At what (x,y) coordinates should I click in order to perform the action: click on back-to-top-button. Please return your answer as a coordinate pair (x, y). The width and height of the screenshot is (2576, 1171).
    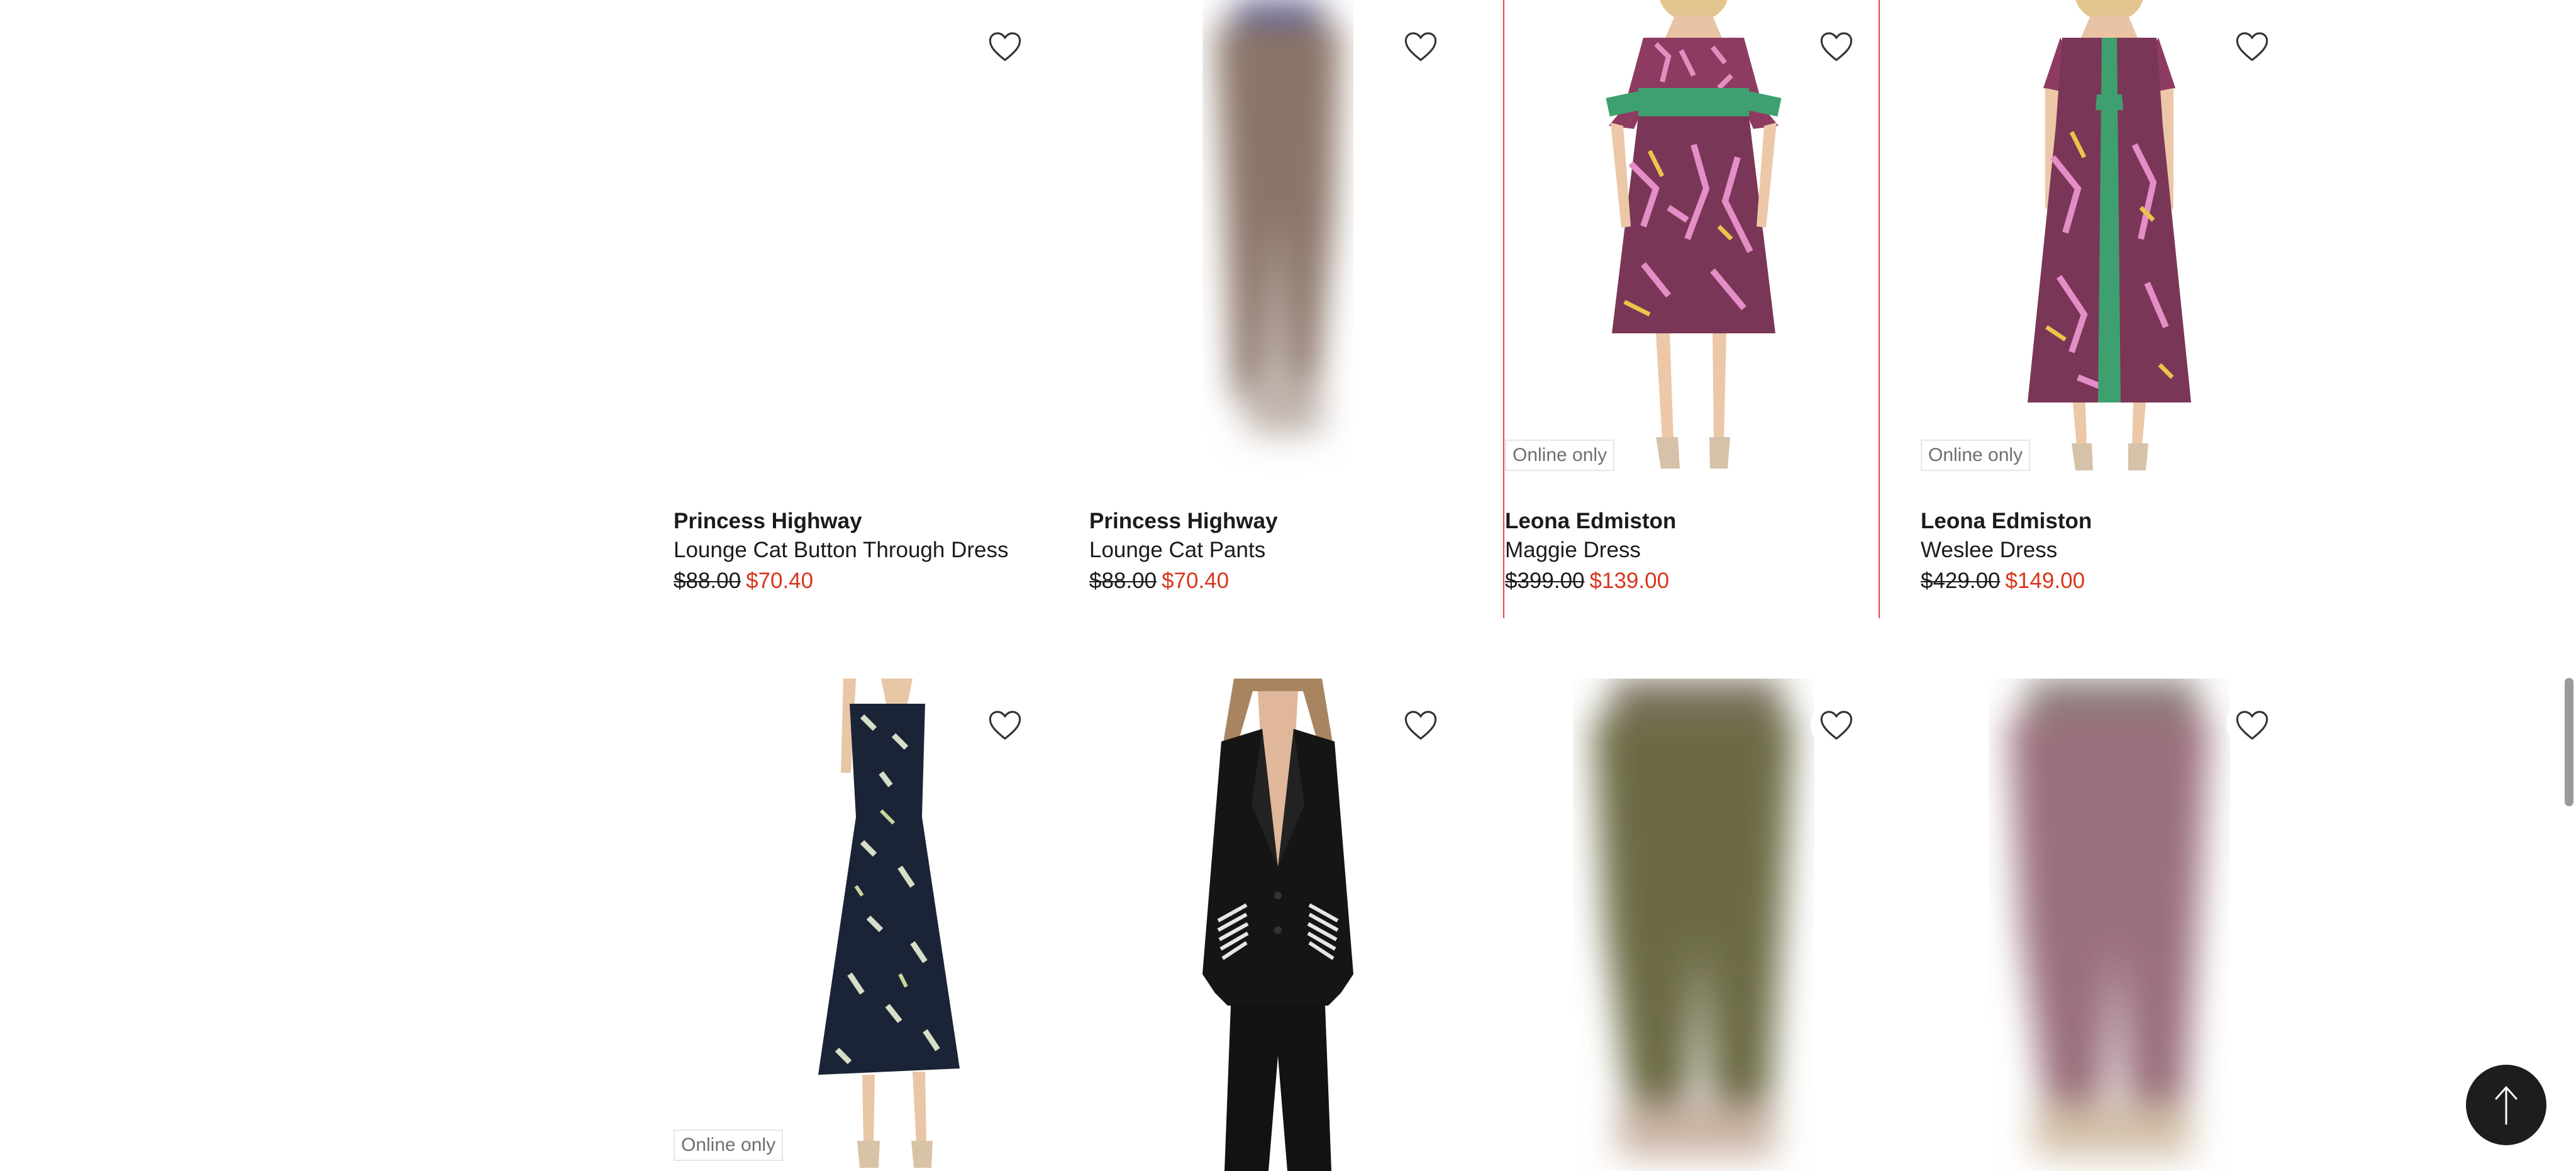
    Looking at the image, I should click on (2506, 1105).